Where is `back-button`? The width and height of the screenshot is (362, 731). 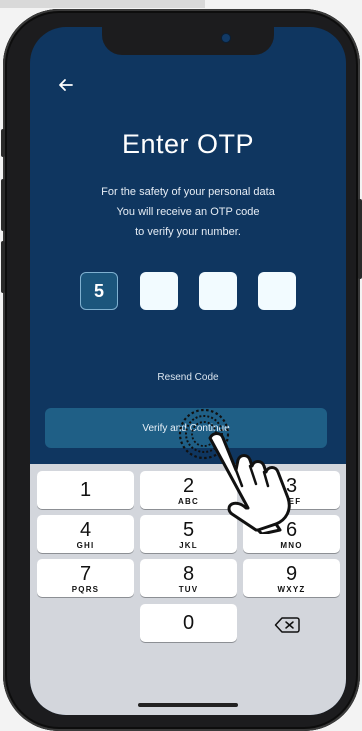
back-button is located at coordinates (66, 85).